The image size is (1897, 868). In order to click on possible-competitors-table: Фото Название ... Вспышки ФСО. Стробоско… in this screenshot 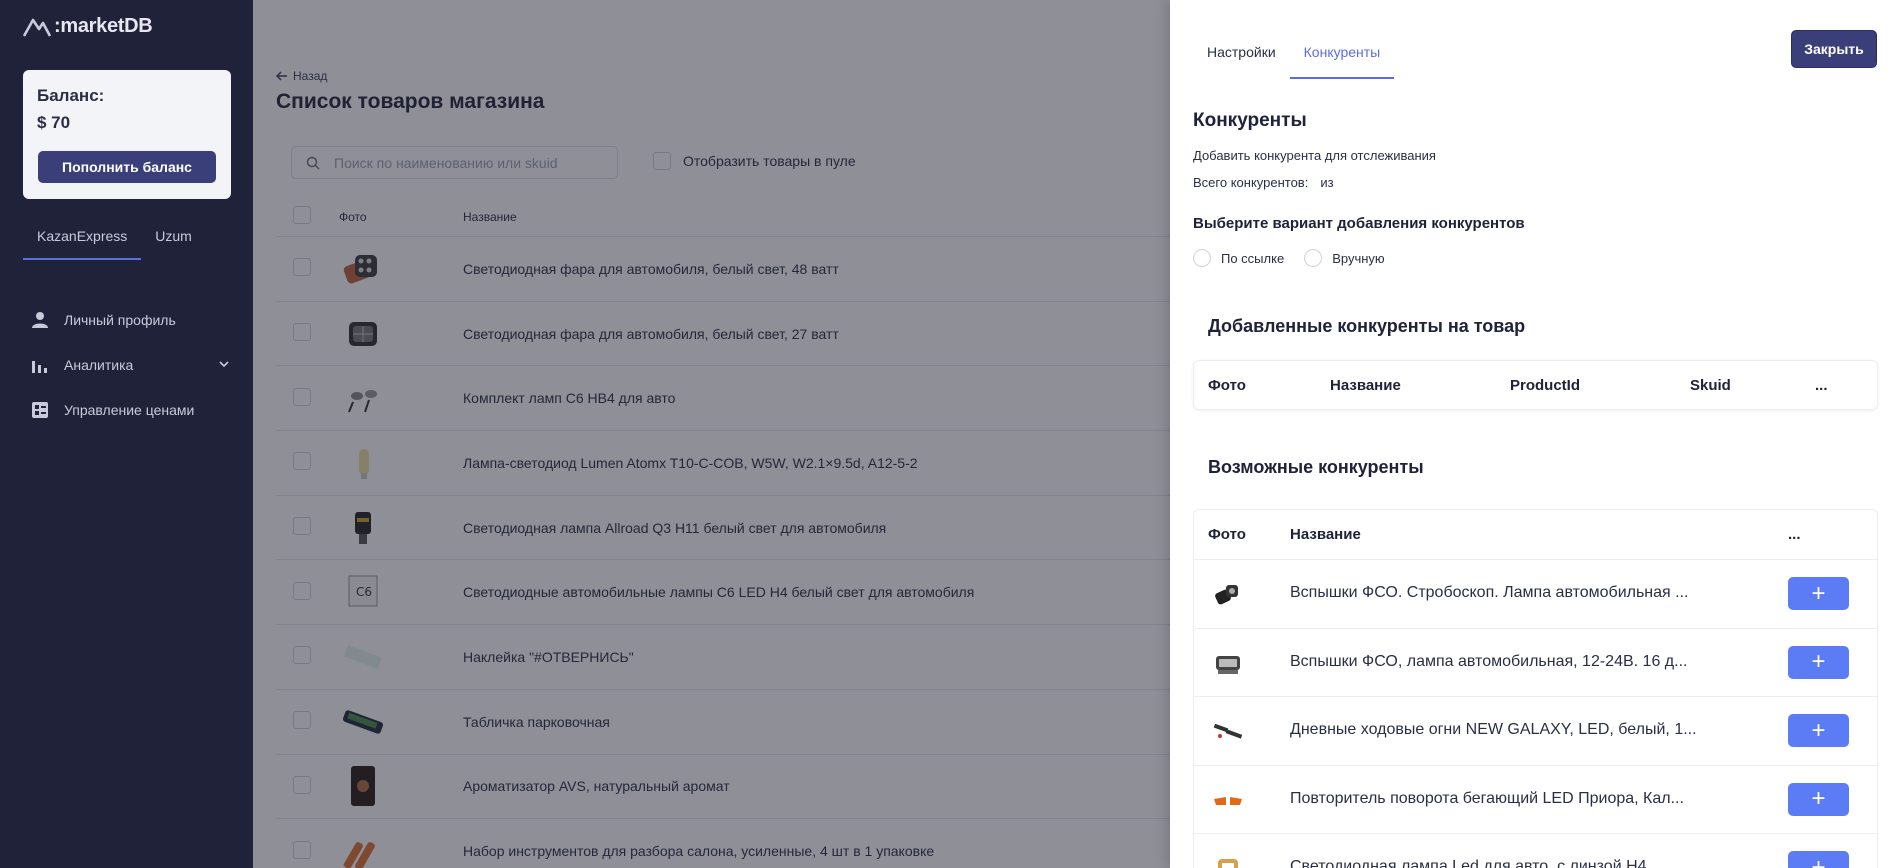, I will do `click(1535, 688)`.